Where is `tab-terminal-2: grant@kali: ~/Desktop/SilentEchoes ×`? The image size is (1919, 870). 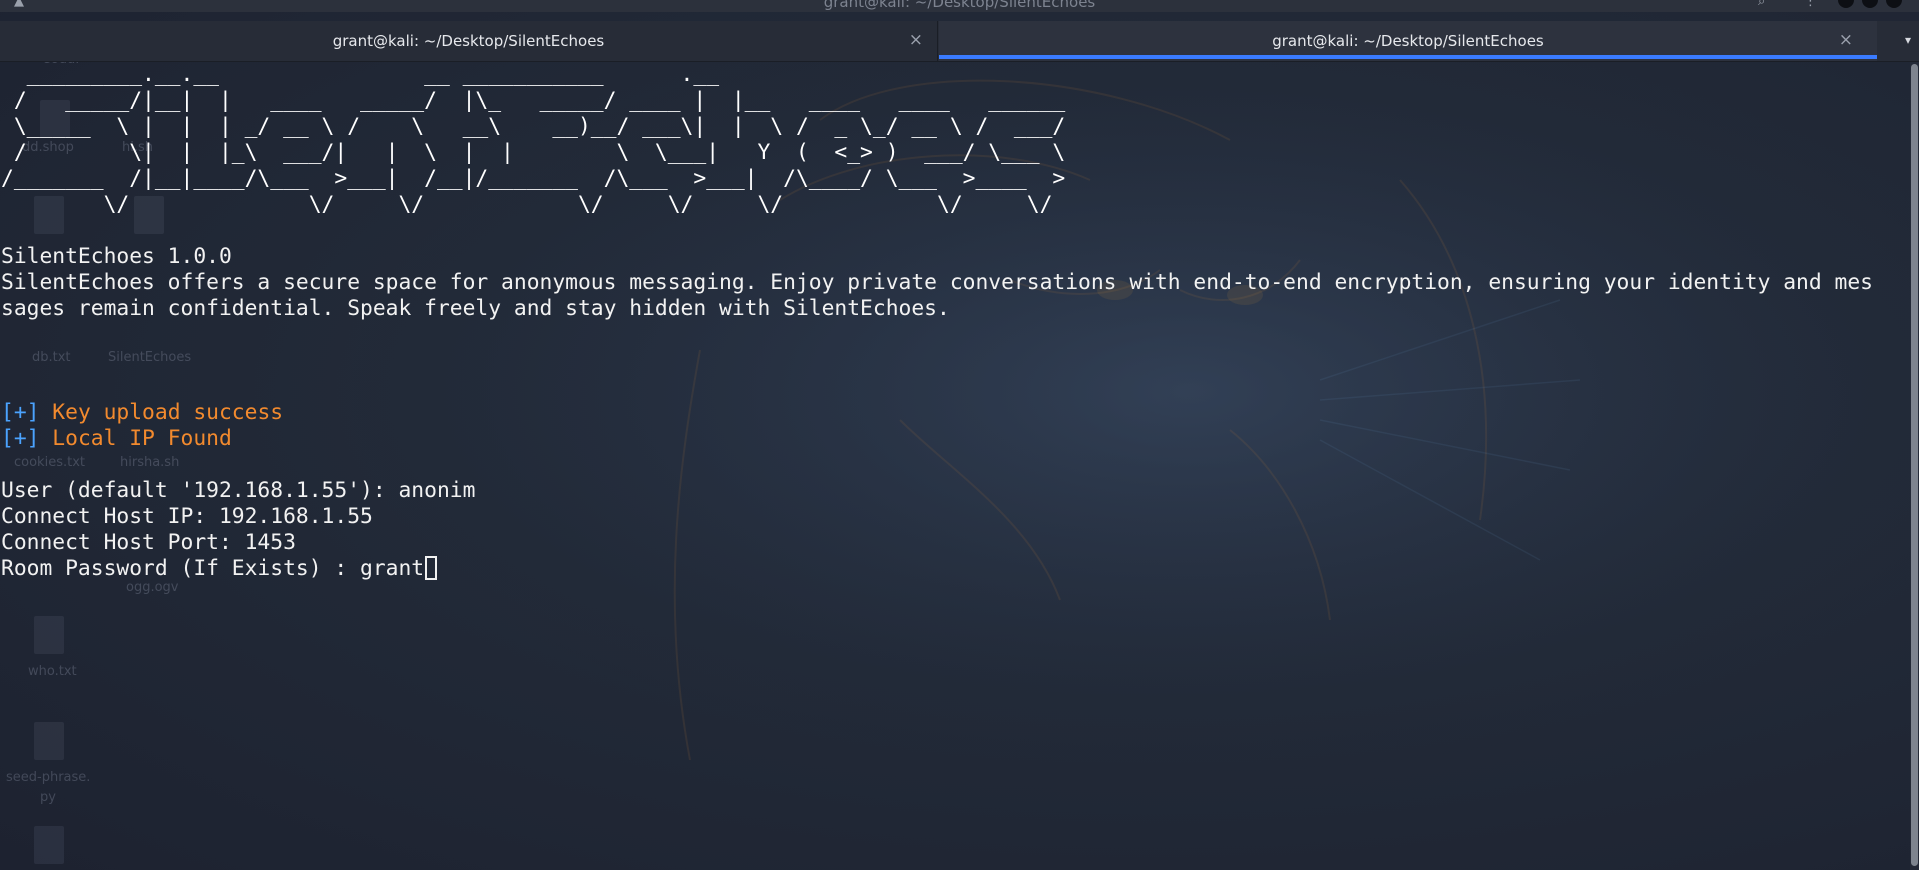
tab-terminal-2: grant@kali: ~/Desktop/SilentEchoes × is located at coordinates (1408, 41).